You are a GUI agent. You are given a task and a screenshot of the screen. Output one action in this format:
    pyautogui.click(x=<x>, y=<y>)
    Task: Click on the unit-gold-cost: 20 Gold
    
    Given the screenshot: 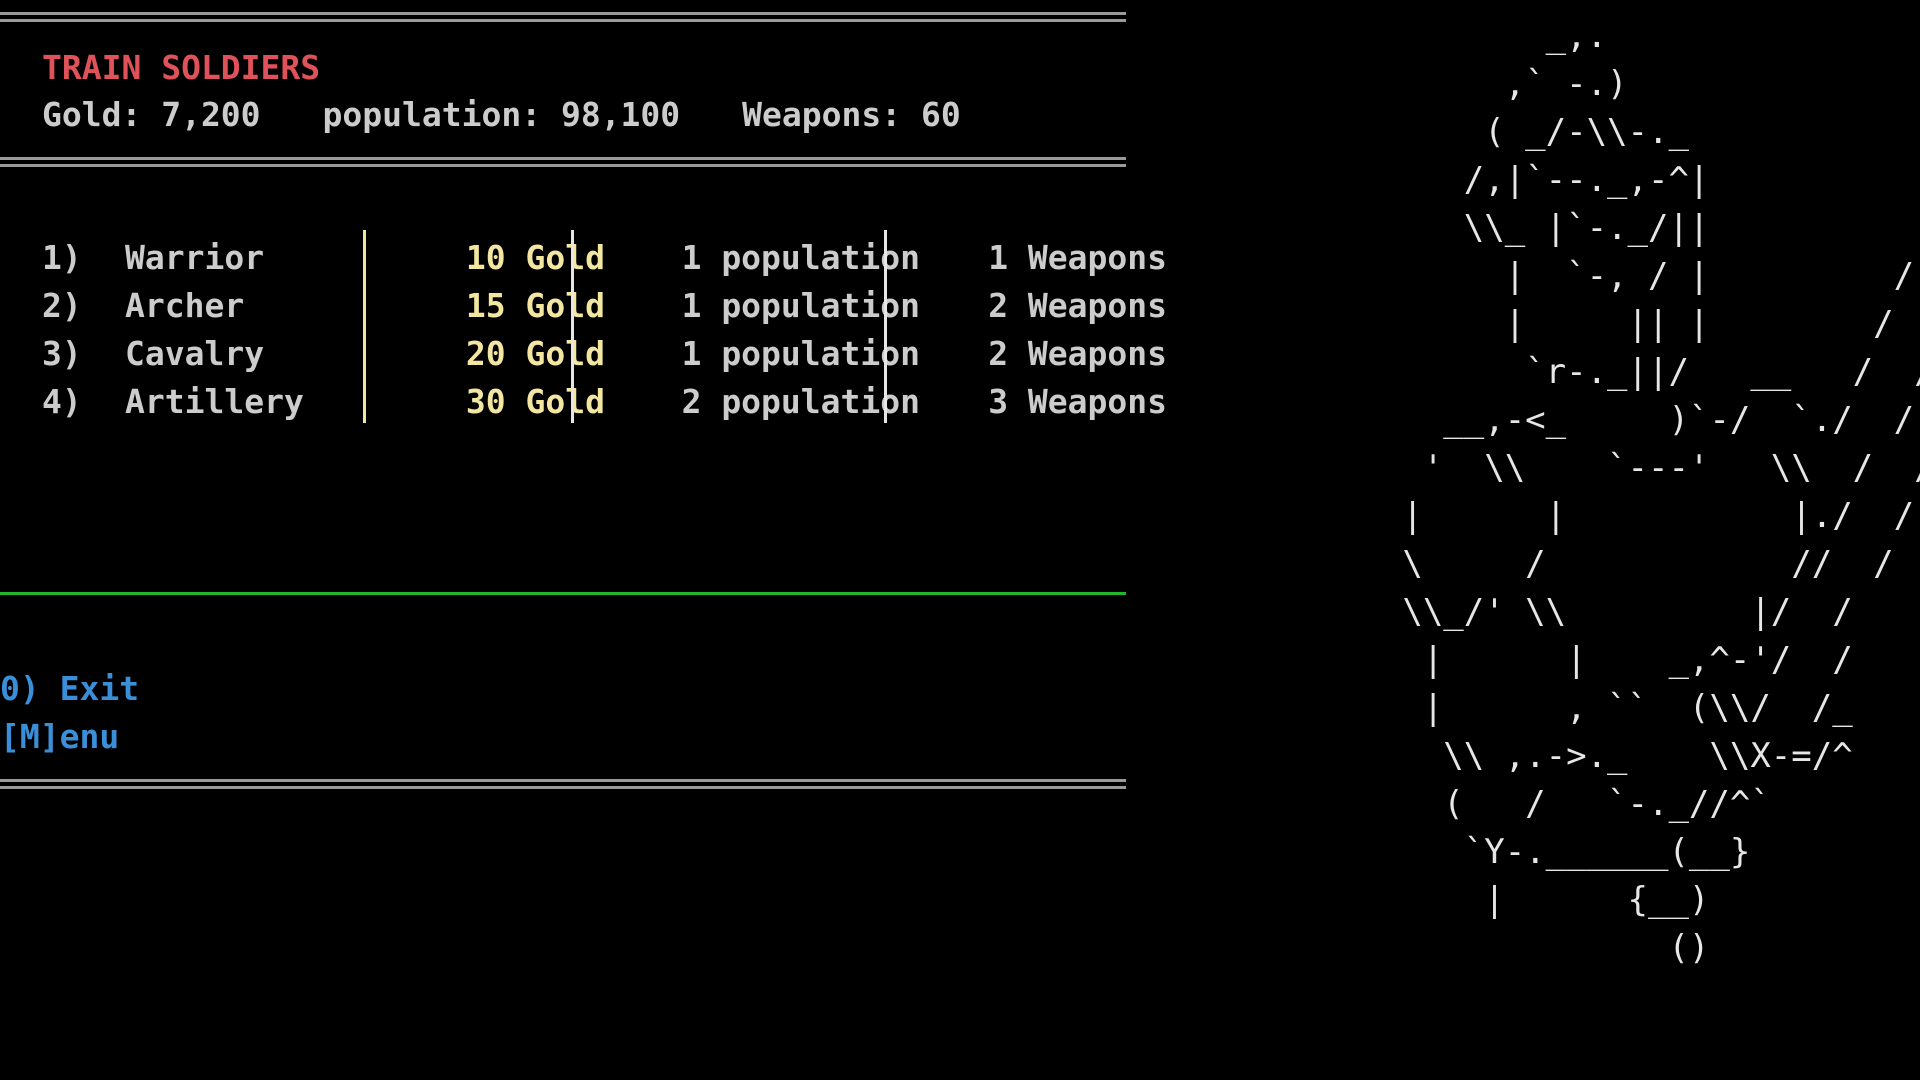 What is the action you would take?
    pyautogui.click(x=535, y=353)
    